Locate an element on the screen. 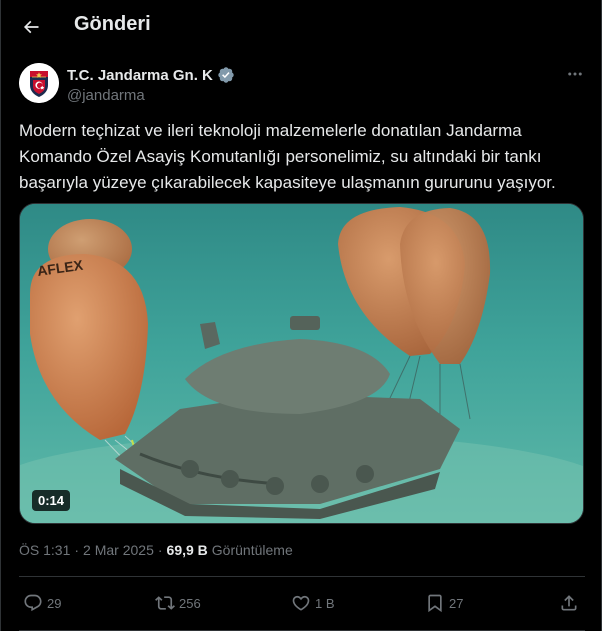  jandarma-emblem-icon is located at coordinates (39, 83).